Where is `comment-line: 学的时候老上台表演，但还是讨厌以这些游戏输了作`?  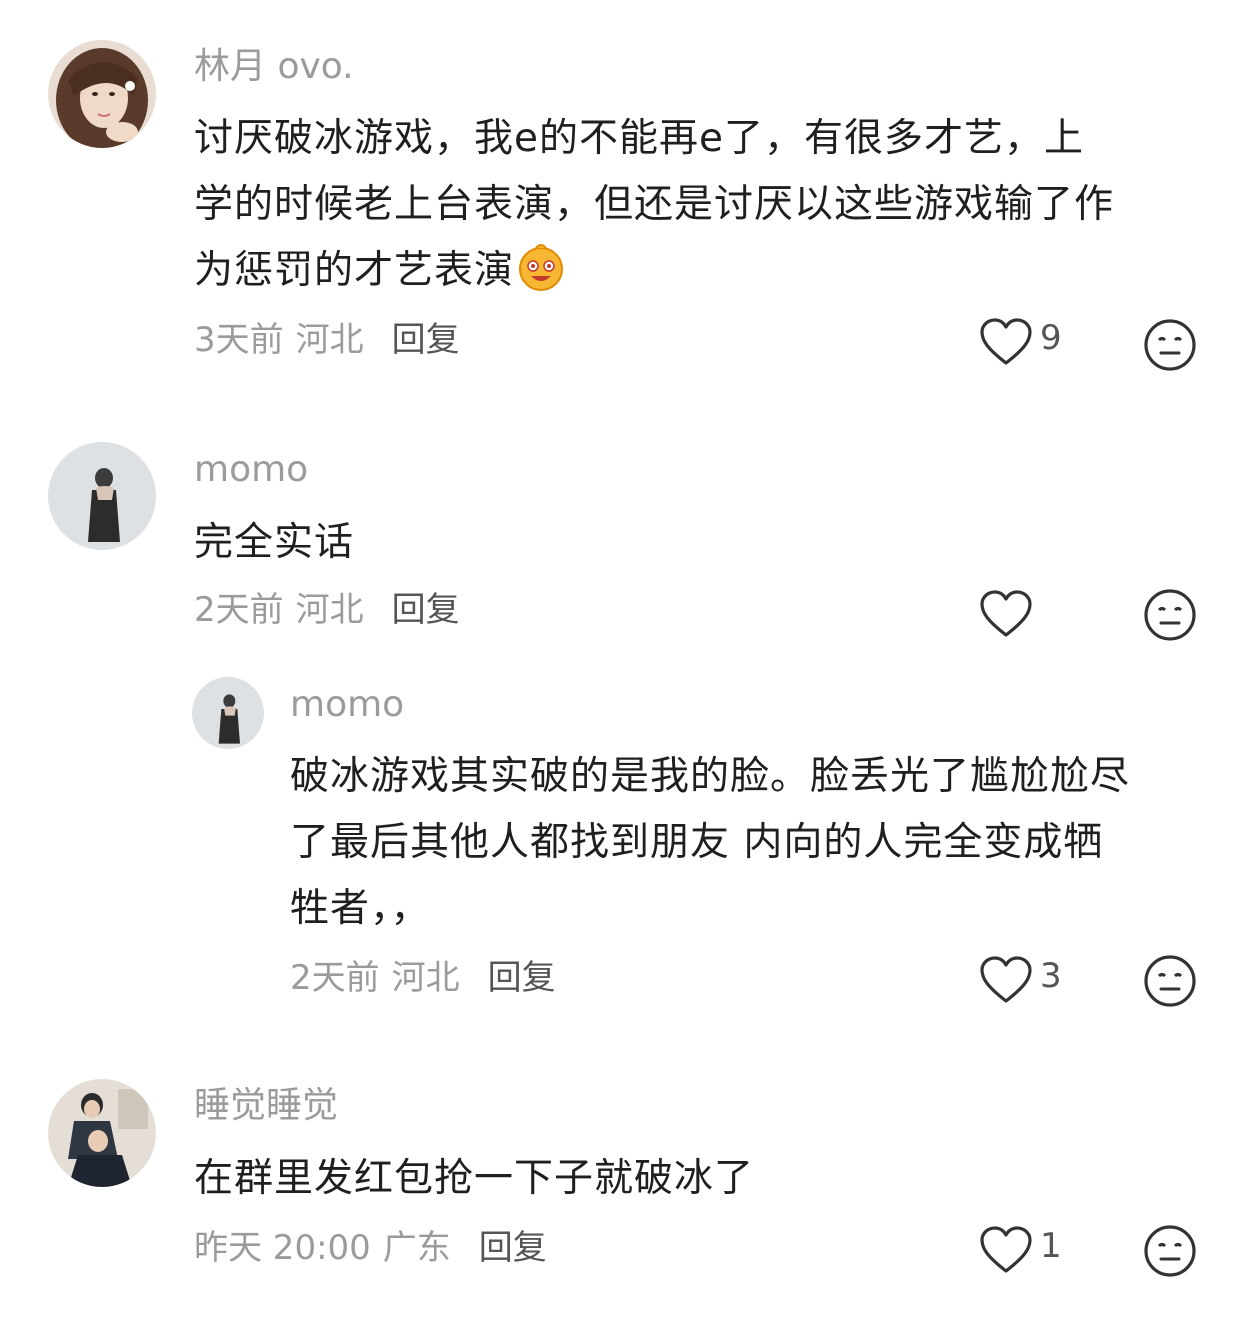
comment-line: 学的时候老上台表演，但还是讨厌以这些游戏输了作 is located at coordinates (654, 204).